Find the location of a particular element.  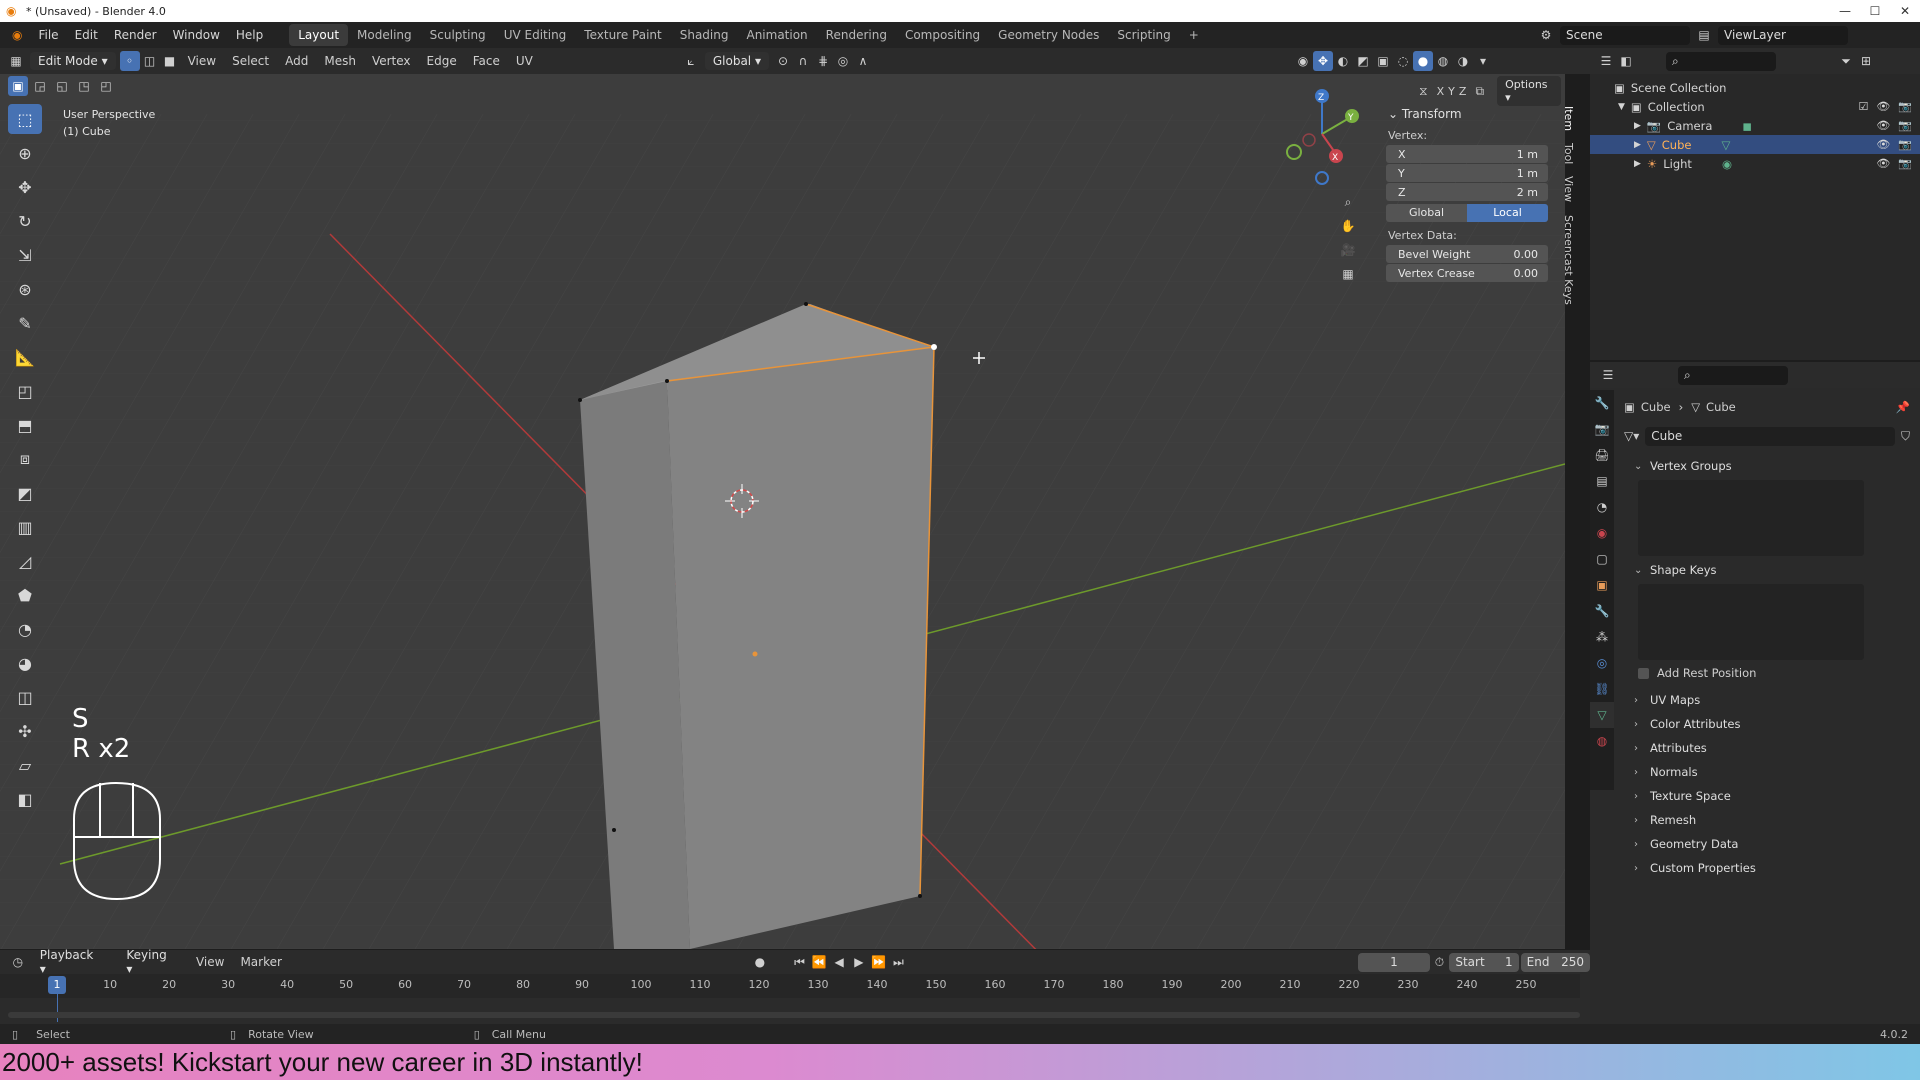

expand-icon: ▶ is located at coordinates (1637, 126).